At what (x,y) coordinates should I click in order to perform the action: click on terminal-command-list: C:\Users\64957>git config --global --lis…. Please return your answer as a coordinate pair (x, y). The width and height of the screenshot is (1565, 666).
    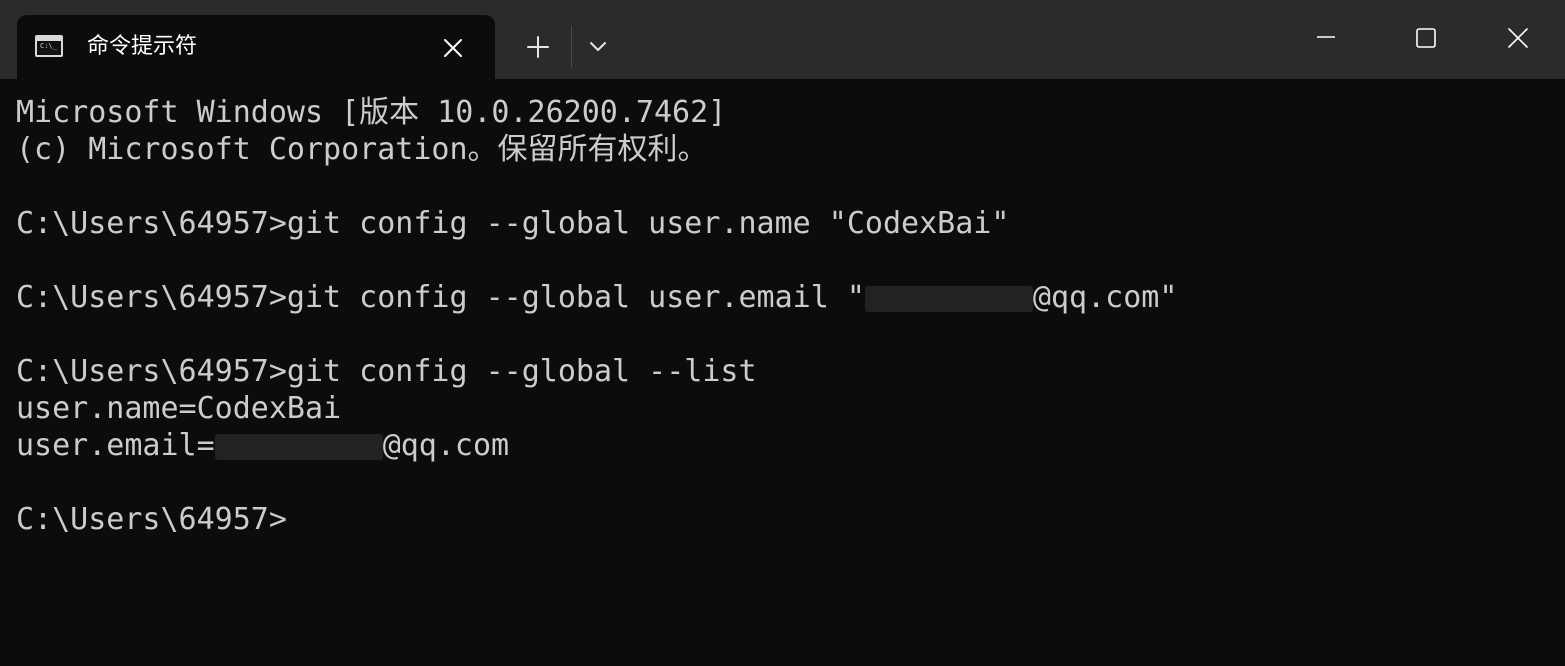
    Looking at the image, I should click on (386, 371).